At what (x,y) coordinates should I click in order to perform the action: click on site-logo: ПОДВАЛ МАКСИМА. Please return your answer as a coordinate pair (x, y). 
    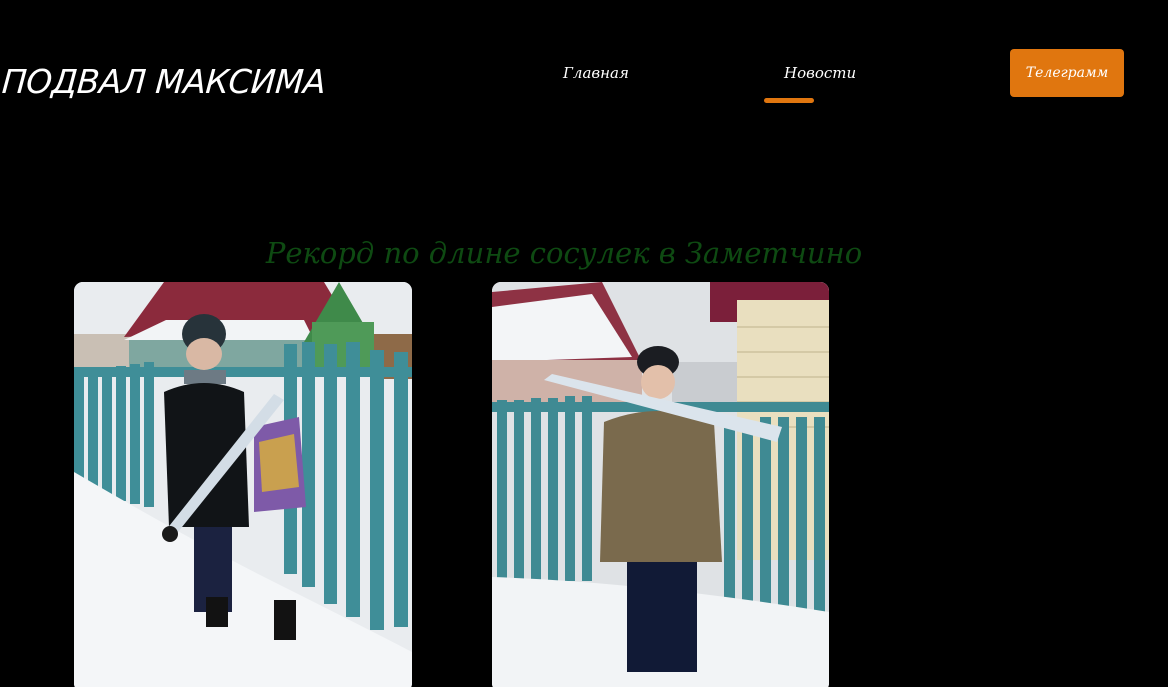
    Looking at the image, I should click on (164, 81).